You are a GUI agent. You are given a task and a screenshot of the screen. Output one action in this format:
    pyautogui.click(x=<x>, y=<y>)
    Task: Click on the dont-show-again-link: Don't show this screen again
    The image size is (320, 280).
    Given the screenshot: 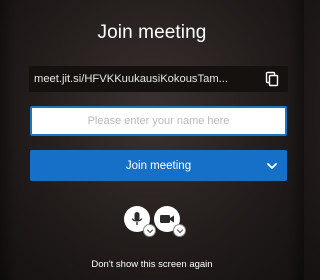 What is the action you would take?
    pyautogui.click(x=152, y=264)
    